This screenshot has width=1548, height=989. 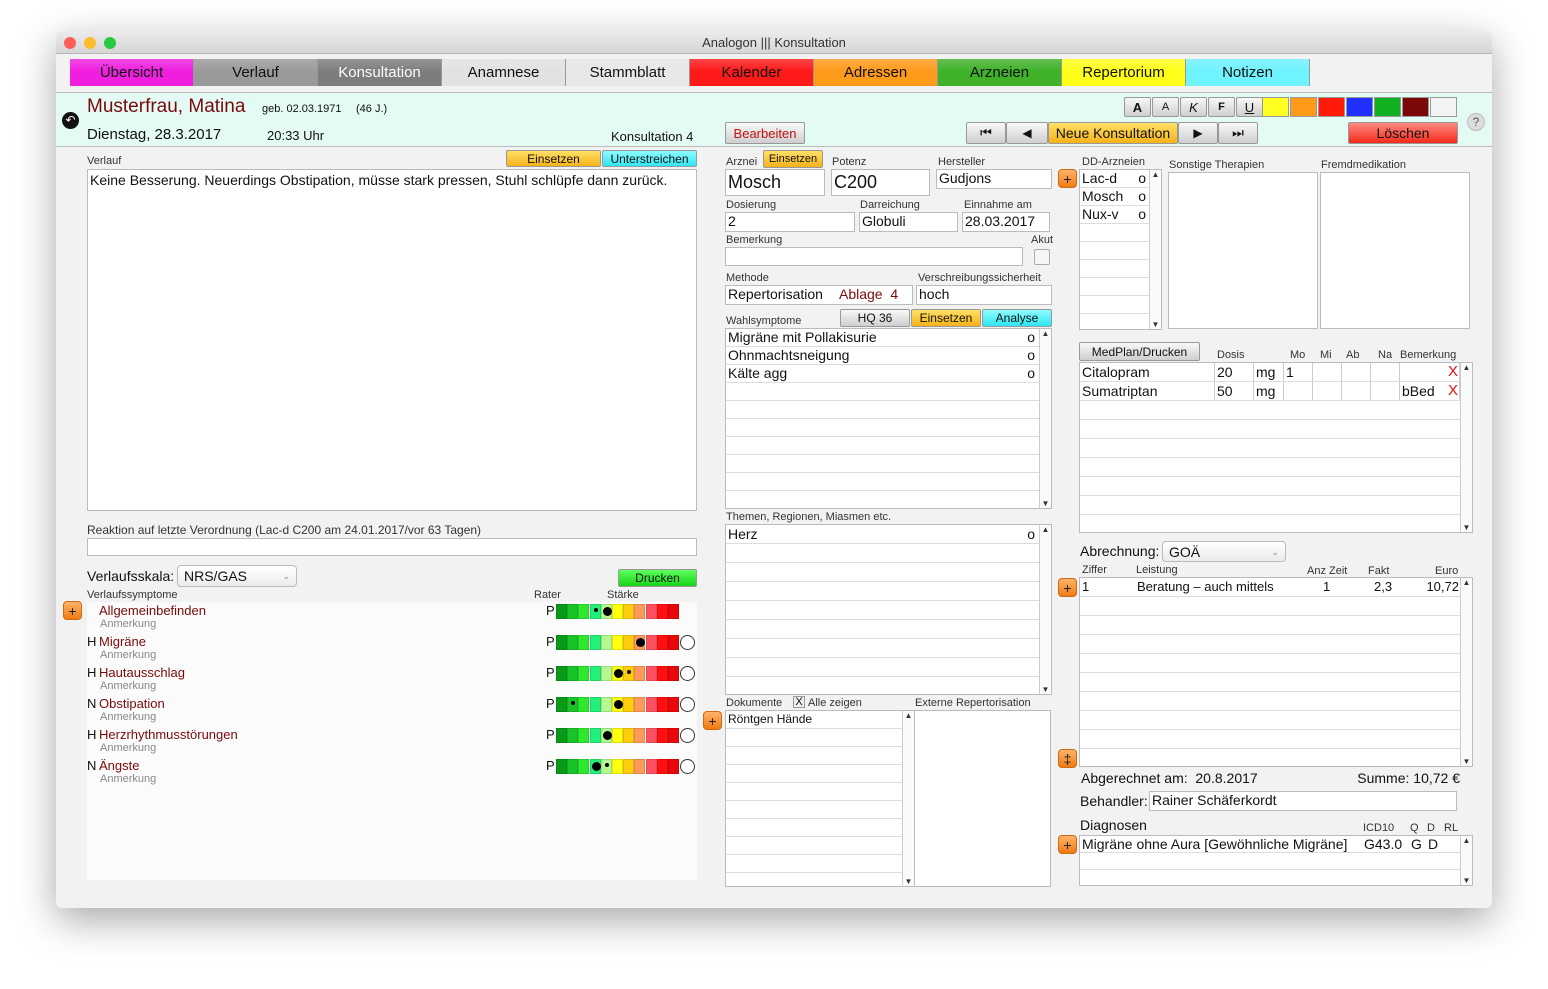 I want to click on list-row: Nux-v o, so click(x=1114, y=215).